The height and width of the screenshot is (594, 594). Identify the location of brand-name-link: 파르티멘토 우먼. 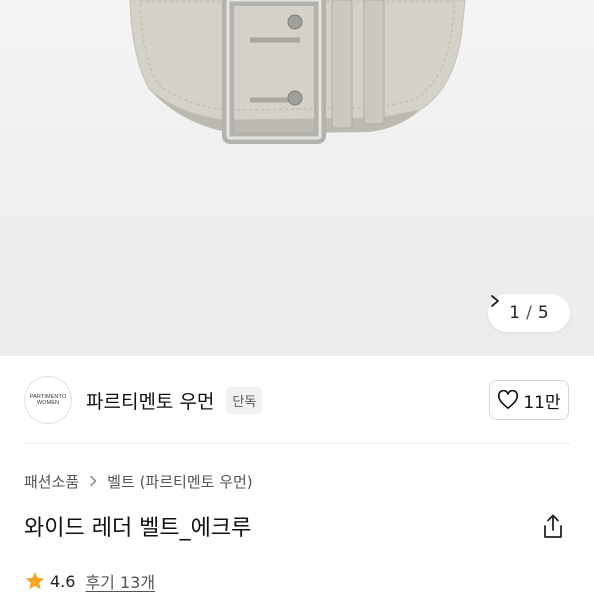
(150, 400).